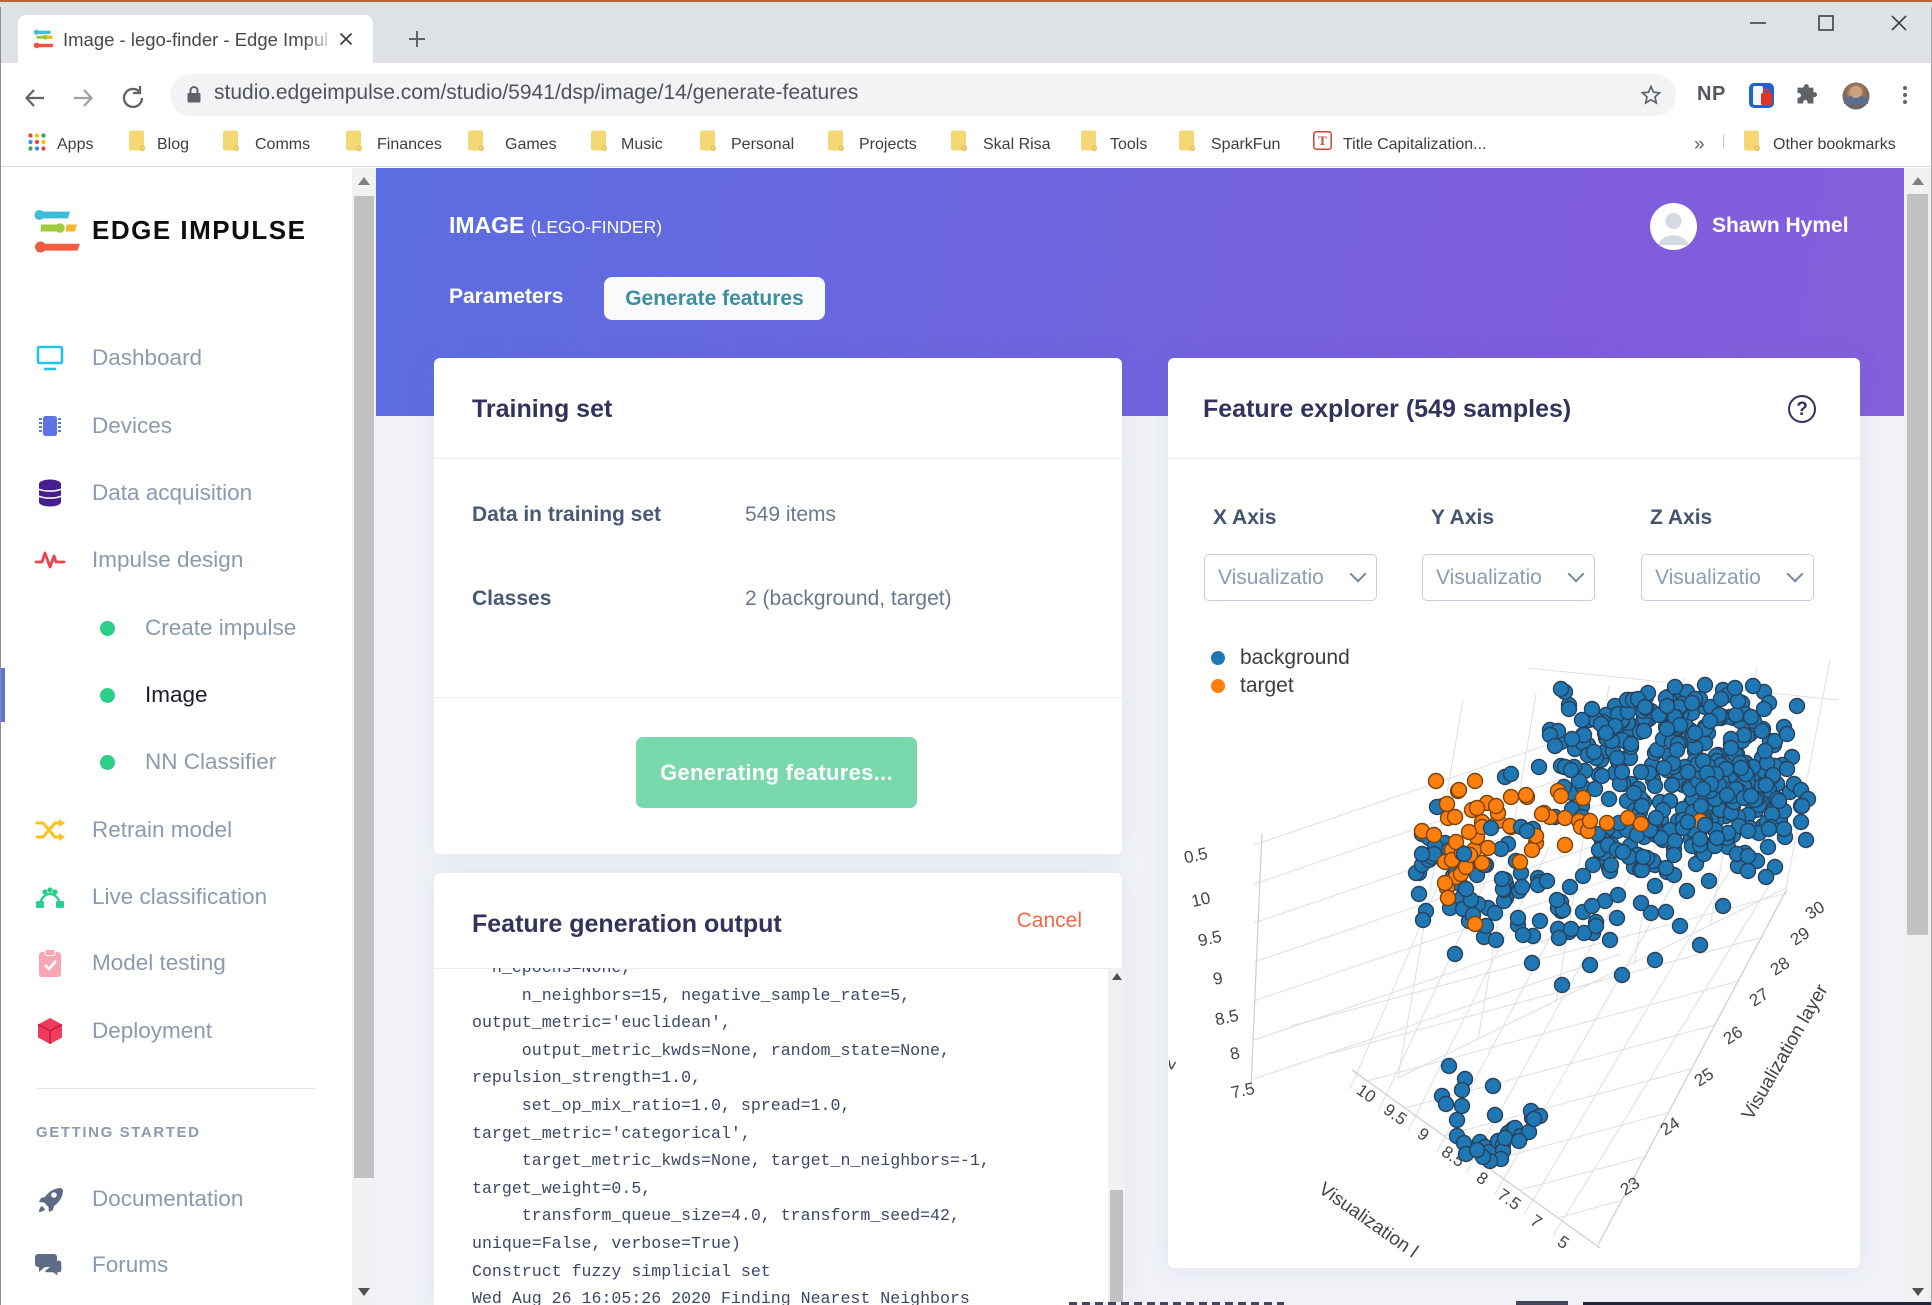 The height and width of the screenshot is (1305, 1932). Describe the element at coordinates (1322, 140) in the screenshot. I see `svg-text: T` at that location.